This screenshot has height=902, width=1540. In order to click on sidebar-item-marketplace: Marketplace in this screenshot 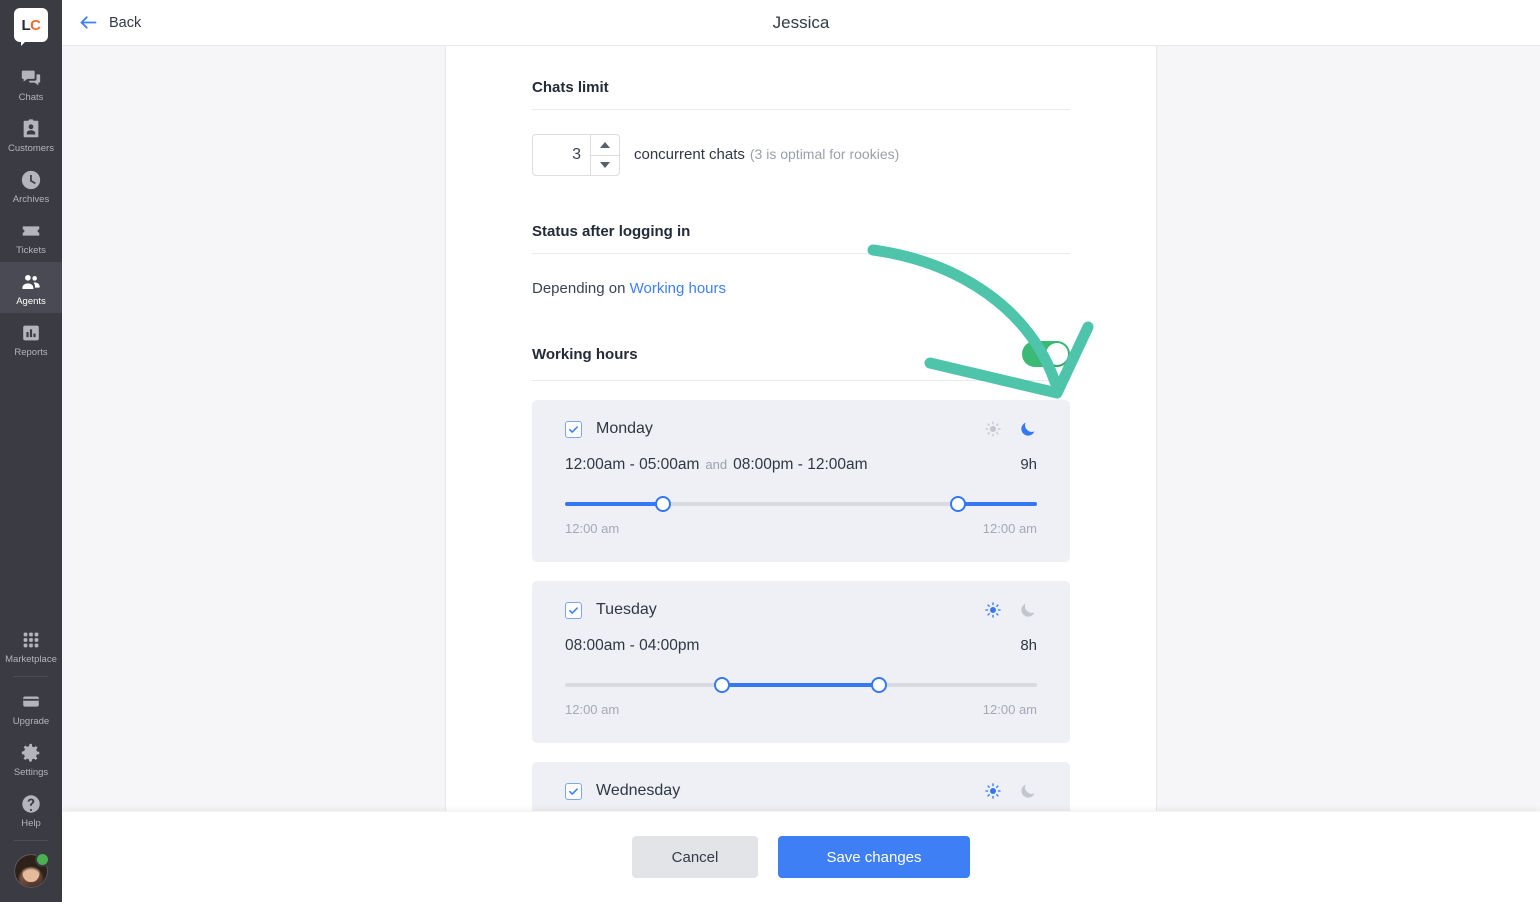, I will do `click(31, 645)`.